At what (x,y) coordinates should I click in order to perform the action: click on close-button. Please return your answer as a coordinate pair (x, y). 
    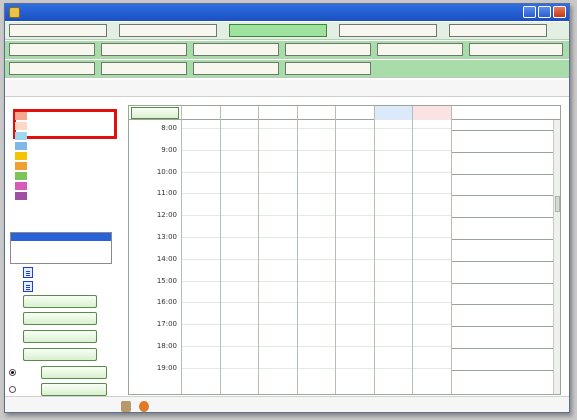
    Looking at the image, I should click on (559, 12).